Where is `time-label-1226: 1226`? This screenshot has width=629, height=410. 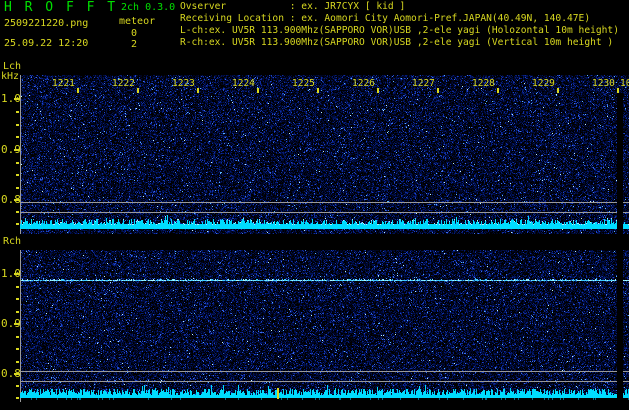 time-label-1226: 1226 is located at coordinates (363, 83).